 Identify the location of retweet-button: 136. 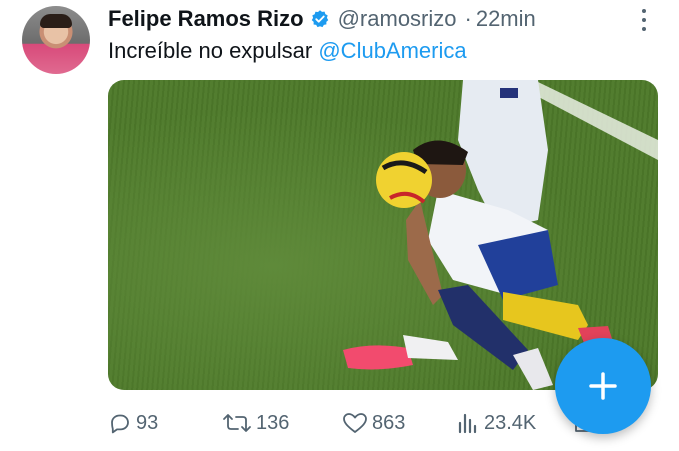
(255, 423).